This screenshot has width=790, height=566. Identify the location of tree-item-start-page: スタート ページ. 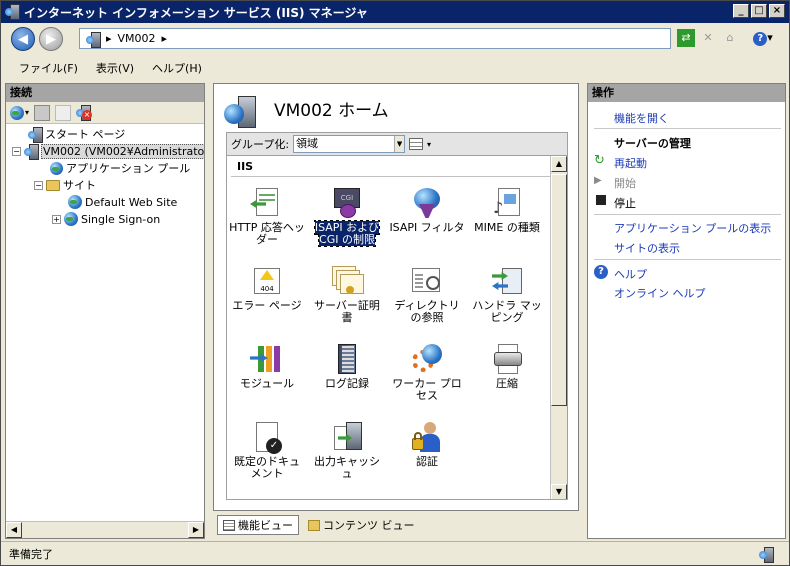
(76, 134).